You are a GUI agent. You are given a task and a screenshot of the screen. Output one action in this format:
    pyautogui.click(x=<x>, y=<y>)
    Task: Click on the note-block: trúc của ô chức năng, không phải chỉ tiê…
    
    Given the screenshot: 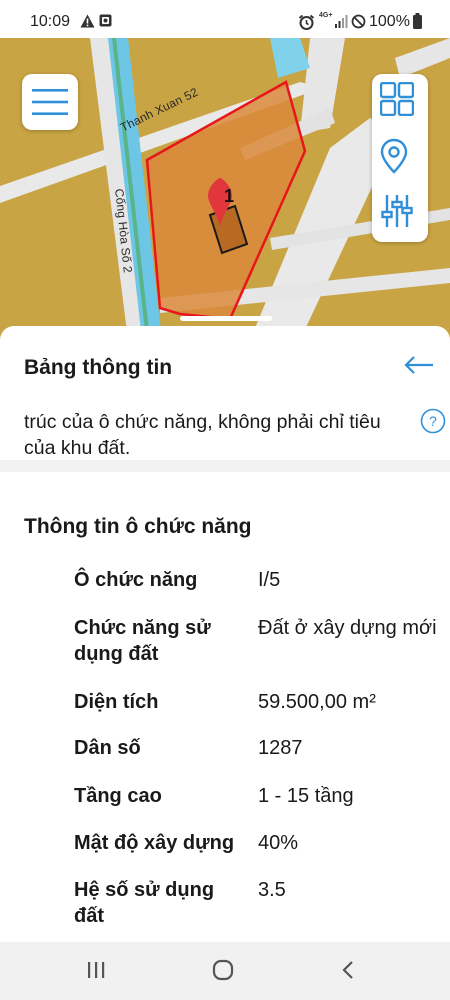 What is the action you would take?
    pyautogui.click(x=225, y=432)
    